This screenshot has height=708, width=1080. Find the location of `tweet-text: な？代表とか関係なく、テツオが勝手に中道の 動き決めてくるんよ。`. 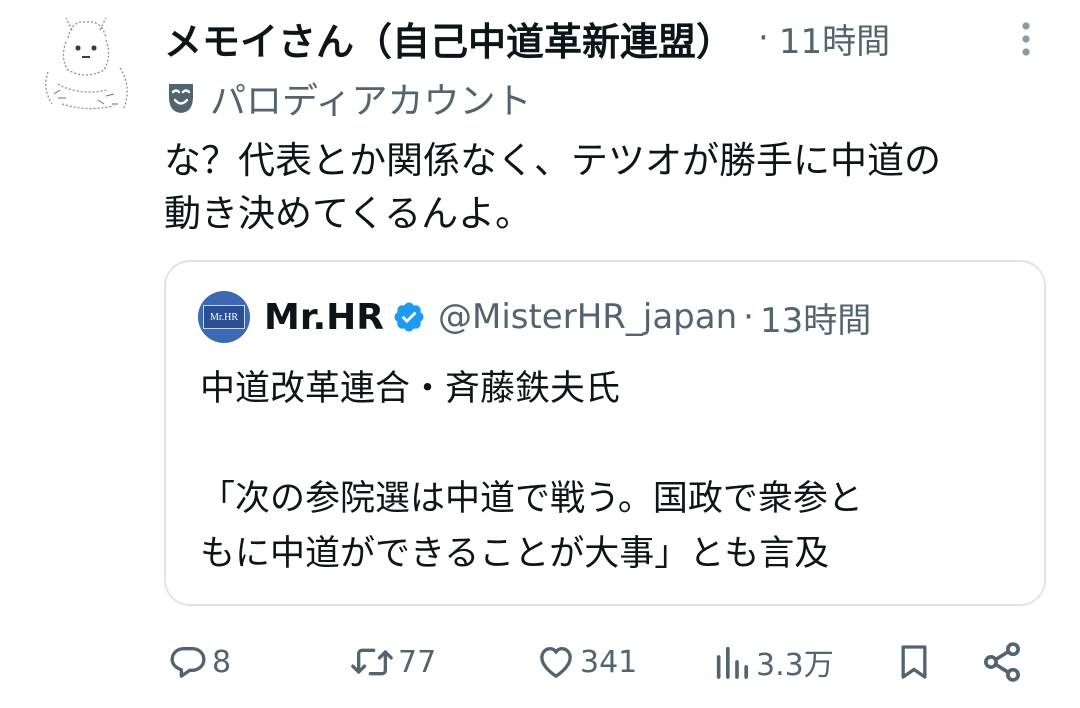

tweet-text: な？代表とか関係なく、テツオが勝手に中道の 動き決めてくるんよ。 is located at coordinates (609, 187).